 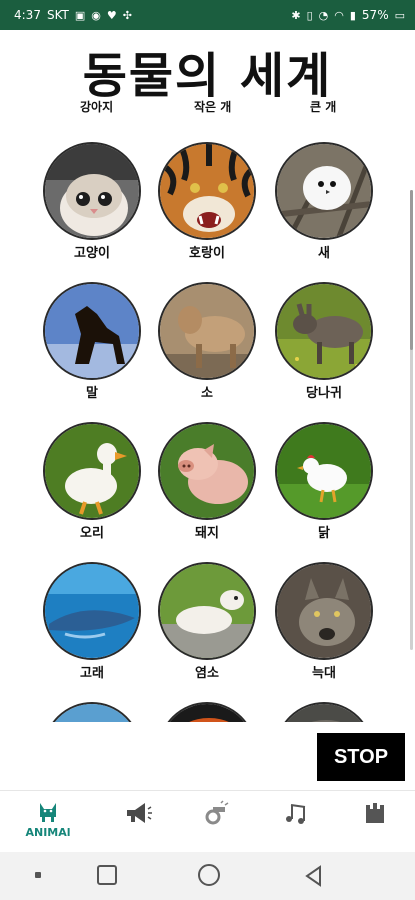 What do you see at coordinates (48, 824) in the screenshot?
I see `nav-item-animal: ANIMAl` at bounding box center [48, 824].